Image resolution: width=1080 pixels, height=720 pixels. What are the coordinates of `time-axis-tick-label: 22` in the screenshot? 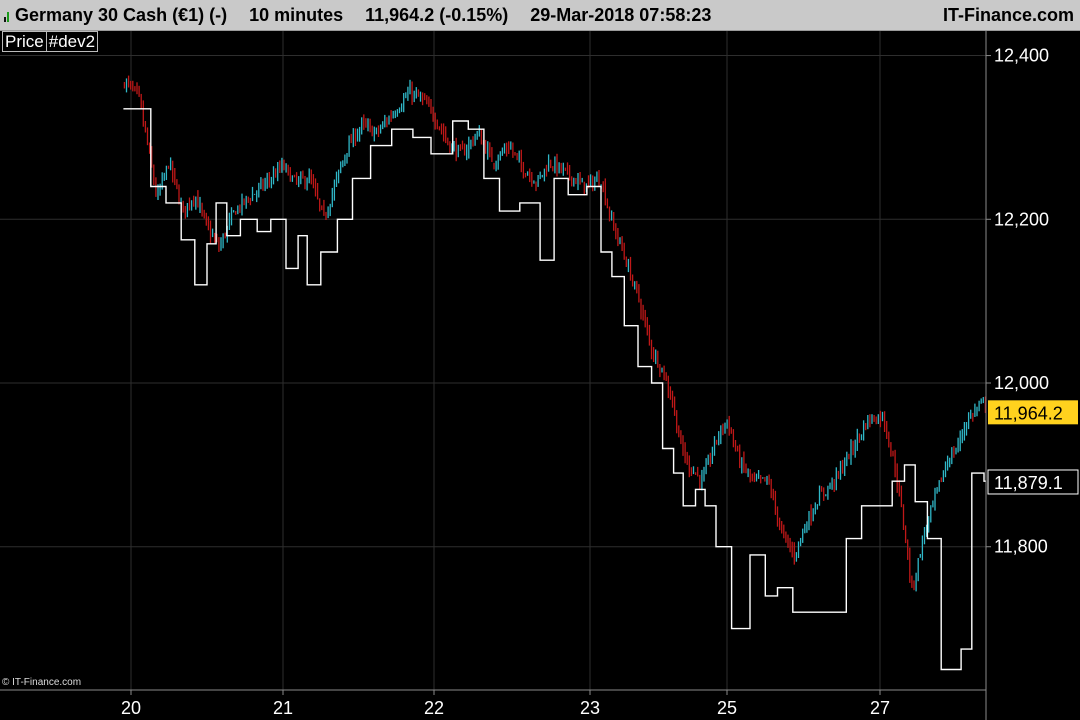 It's located at (434, 708).